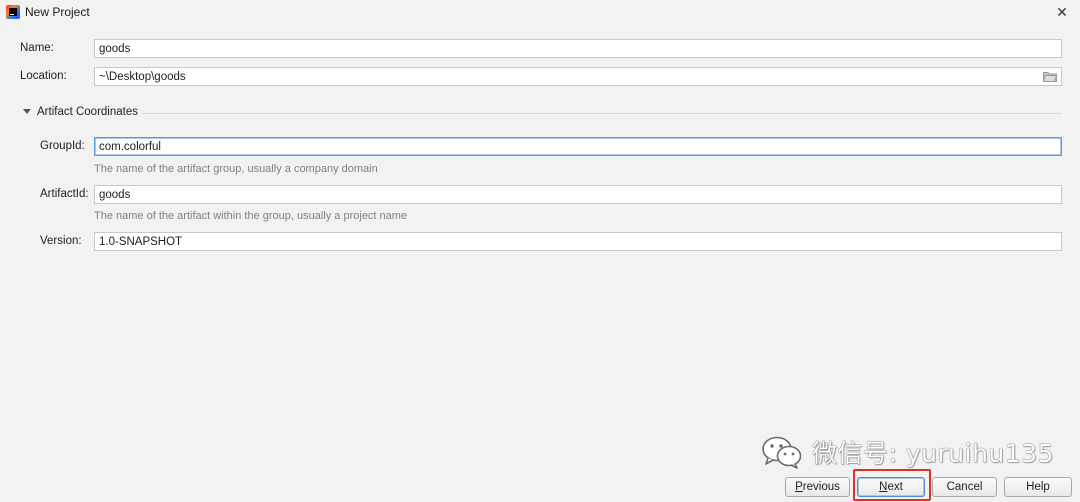  Describe the element at coordinates (892, 485) in the screenshot. I see `highlight-box` at that location.